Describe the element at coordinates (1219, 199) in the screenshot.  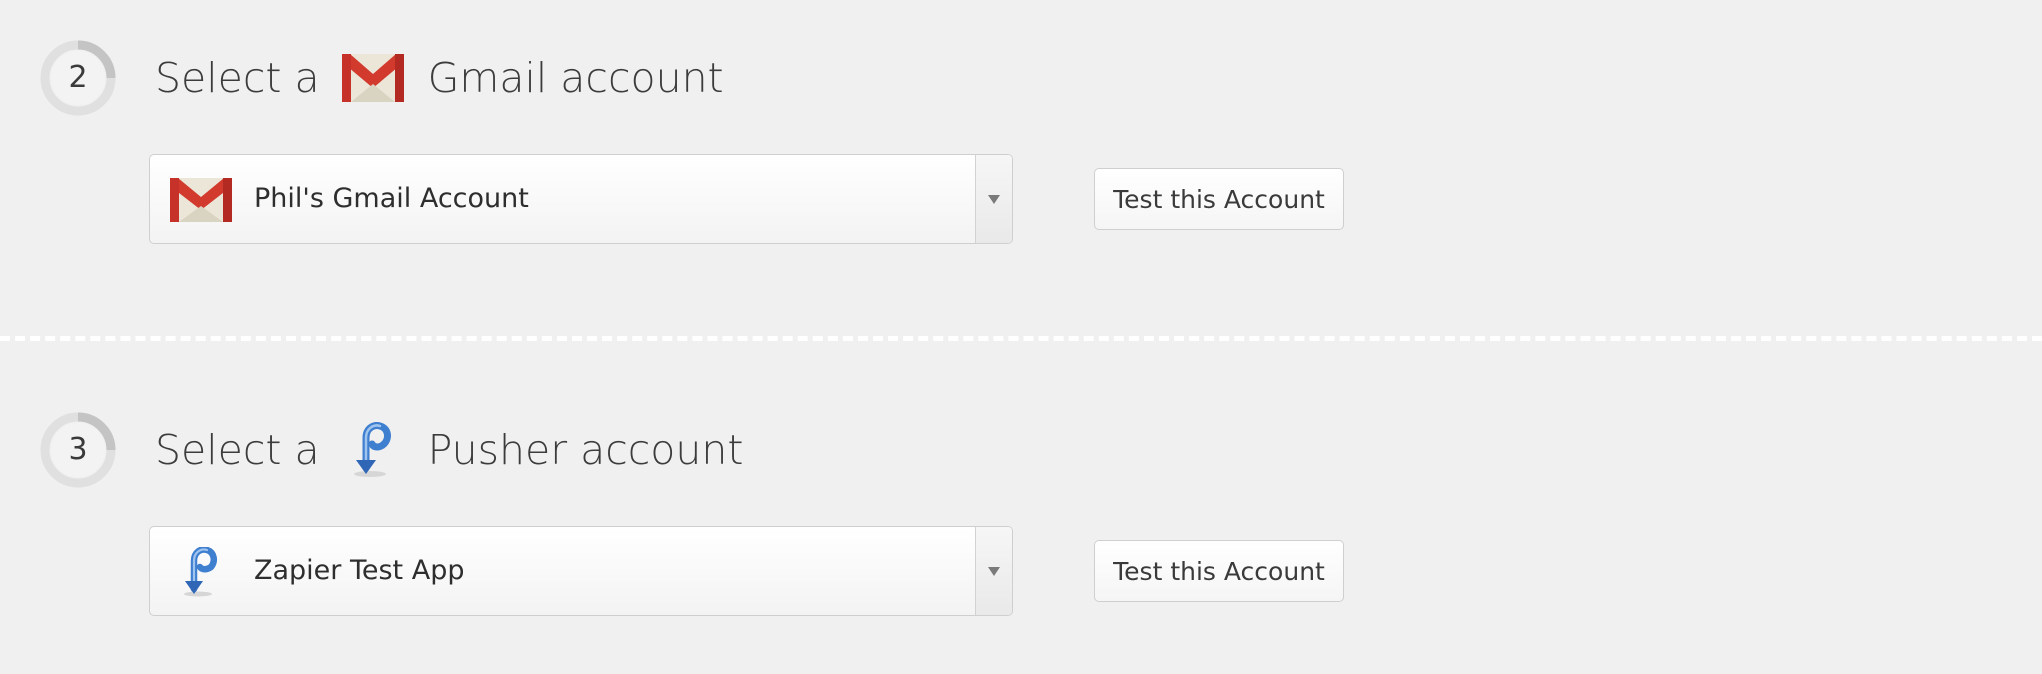
I see `test-gmail-account-button: Test this Account` at that location.